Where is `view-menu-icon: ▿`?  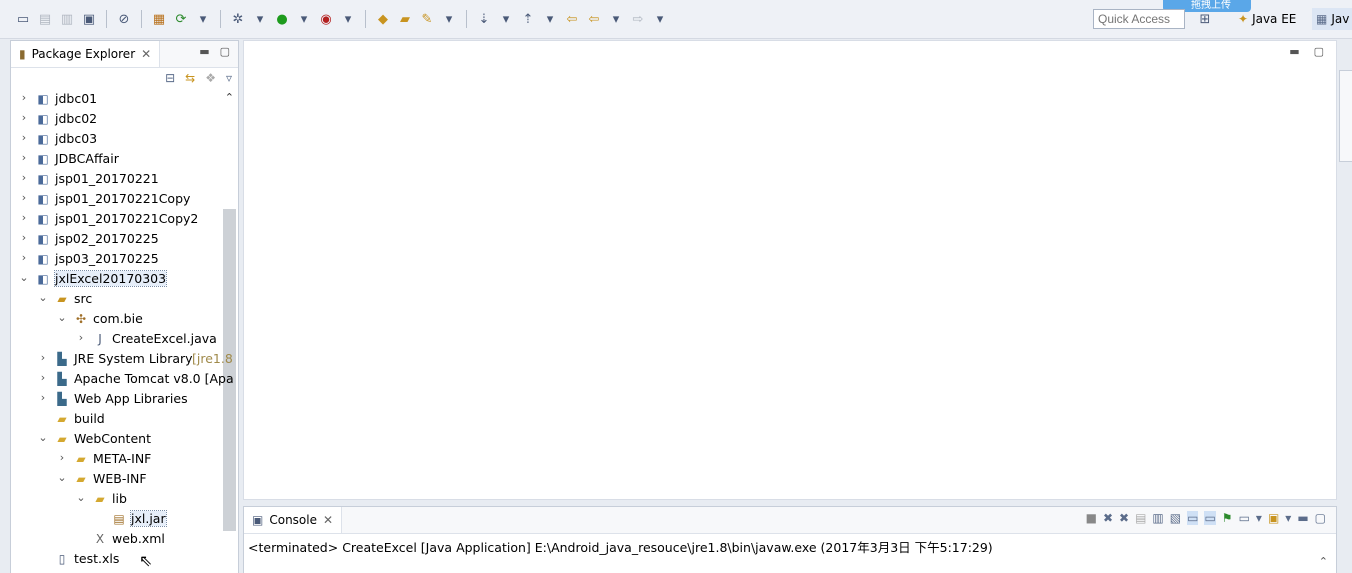
view-menu-icon: ▿ is located at coordinates (229, 78).